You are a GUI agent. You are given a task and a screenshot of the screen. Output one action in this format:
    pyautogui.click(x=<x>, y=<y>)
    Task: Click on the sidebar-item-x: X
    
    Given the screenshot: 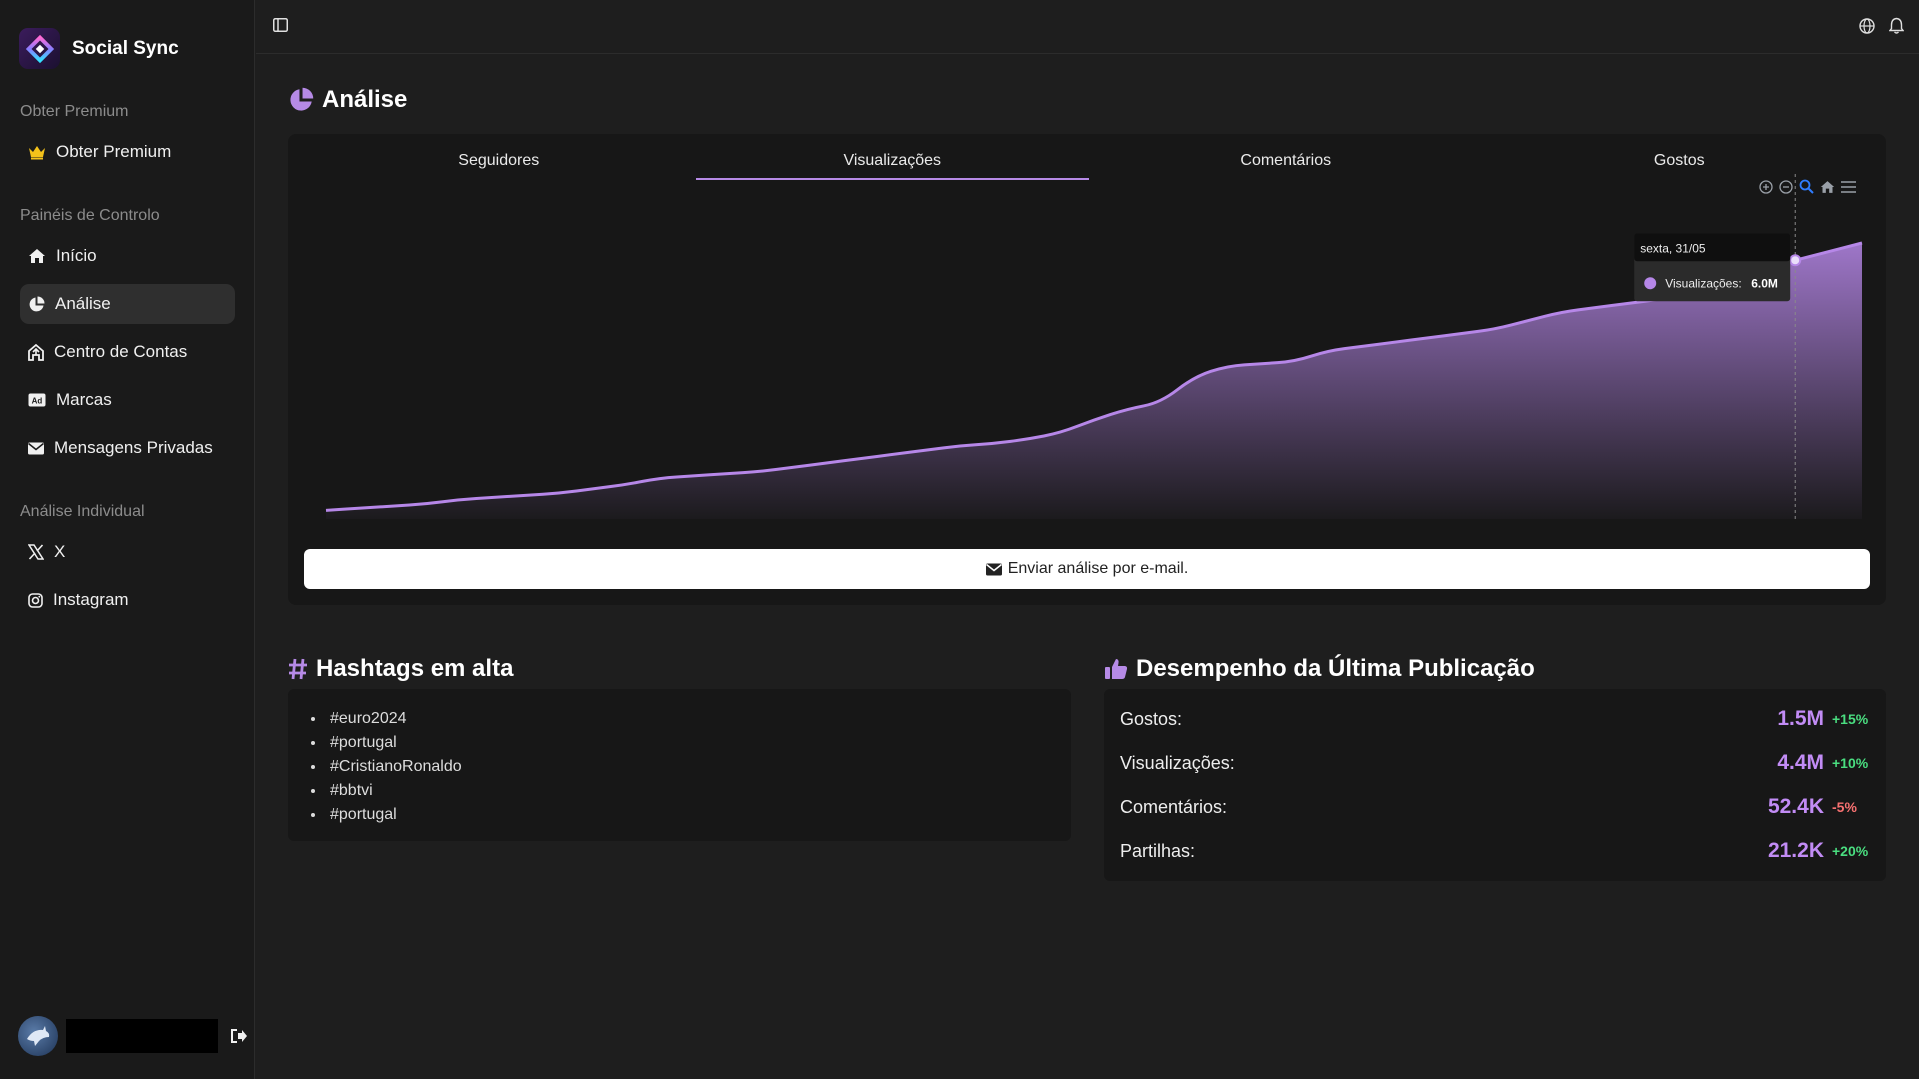 What is the action you would take?
    pyautogui.click(x=127, y=552)
    